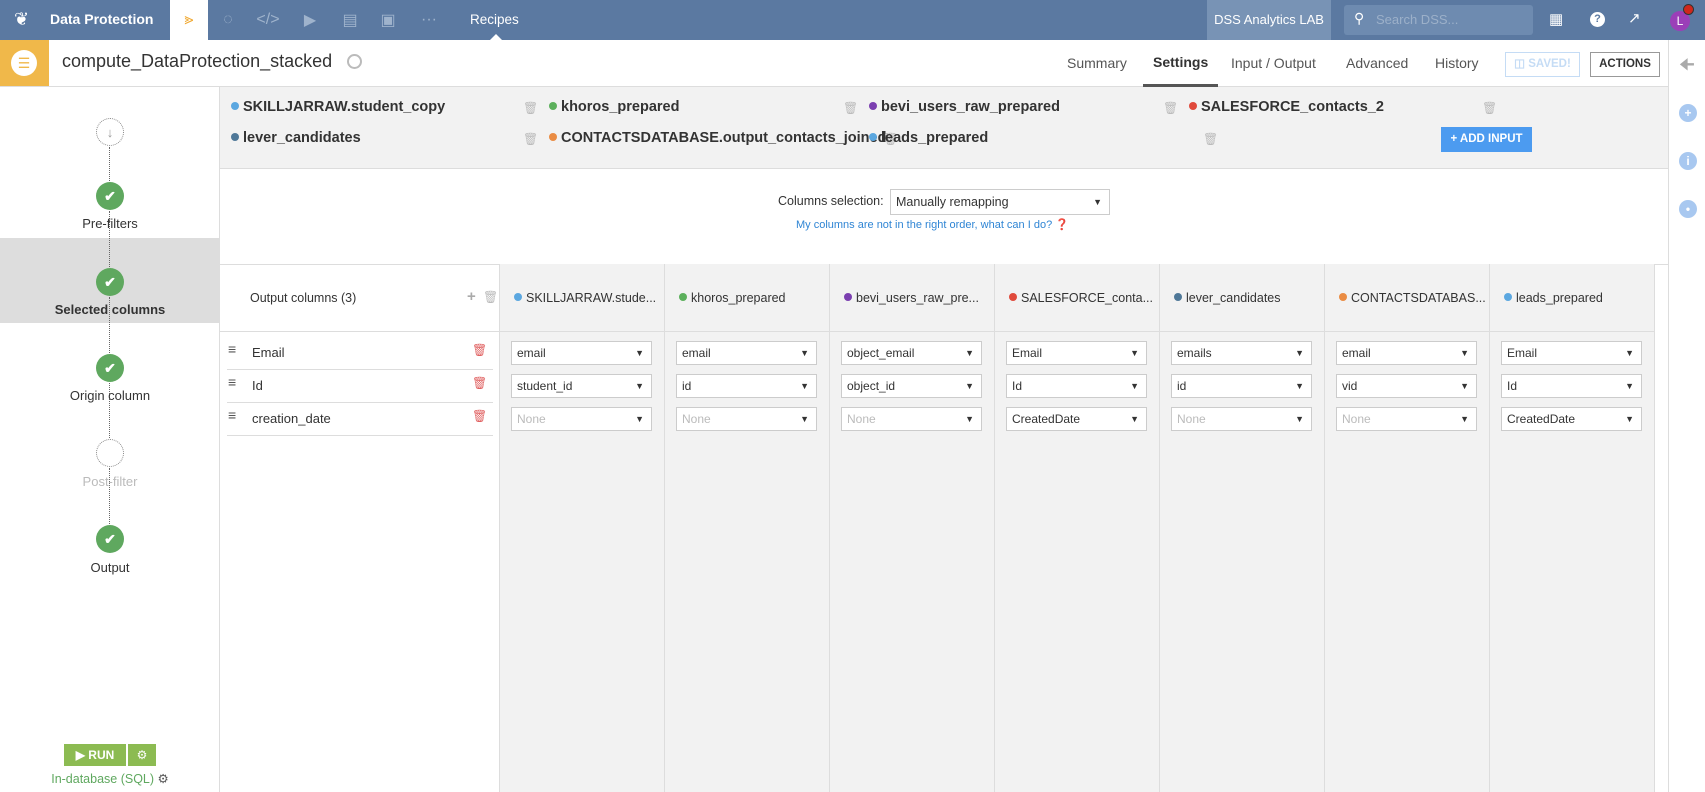  Describe the element at coordinates (1688, 209) in the screenshot. I see `discussion-icon: •` at that location.